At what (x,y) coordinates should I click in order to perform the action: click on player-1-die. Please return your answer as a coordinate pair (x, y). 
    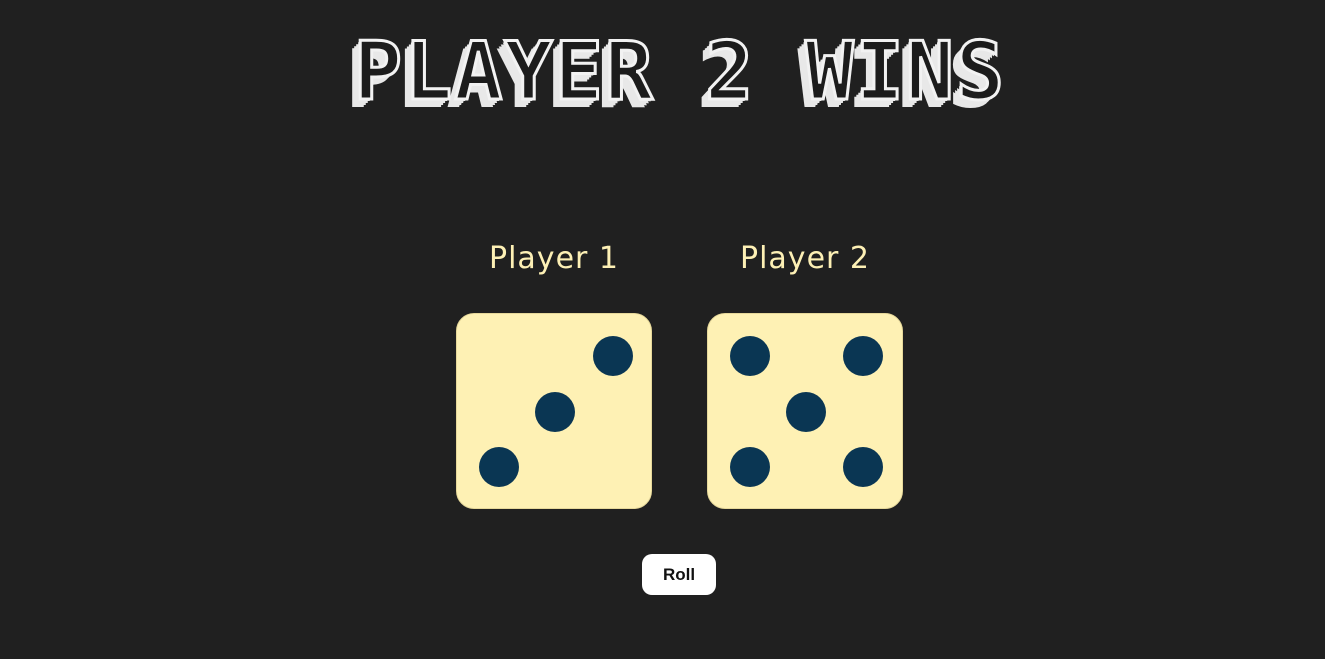
    Looking at the image, I should click on (554, 411).